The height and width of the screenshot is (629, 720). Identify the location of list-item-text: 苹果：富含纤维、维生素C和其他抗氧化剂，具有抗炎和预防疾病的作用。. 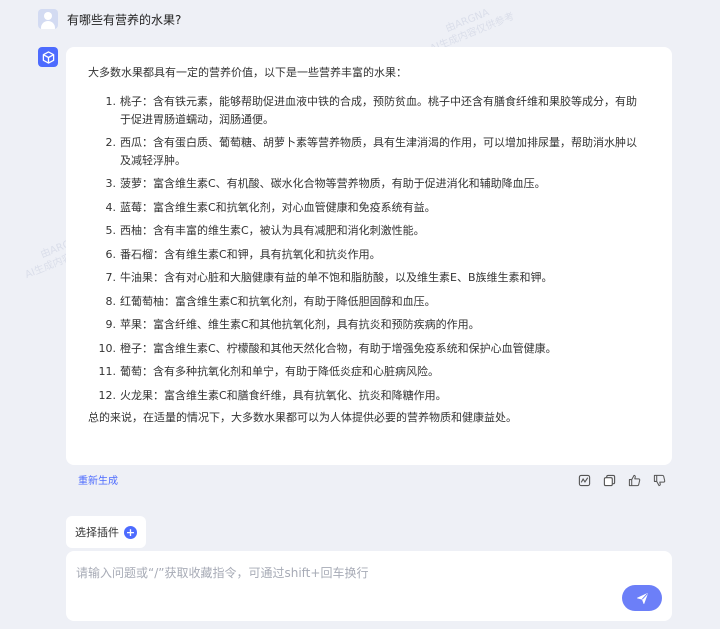
(300, 324).